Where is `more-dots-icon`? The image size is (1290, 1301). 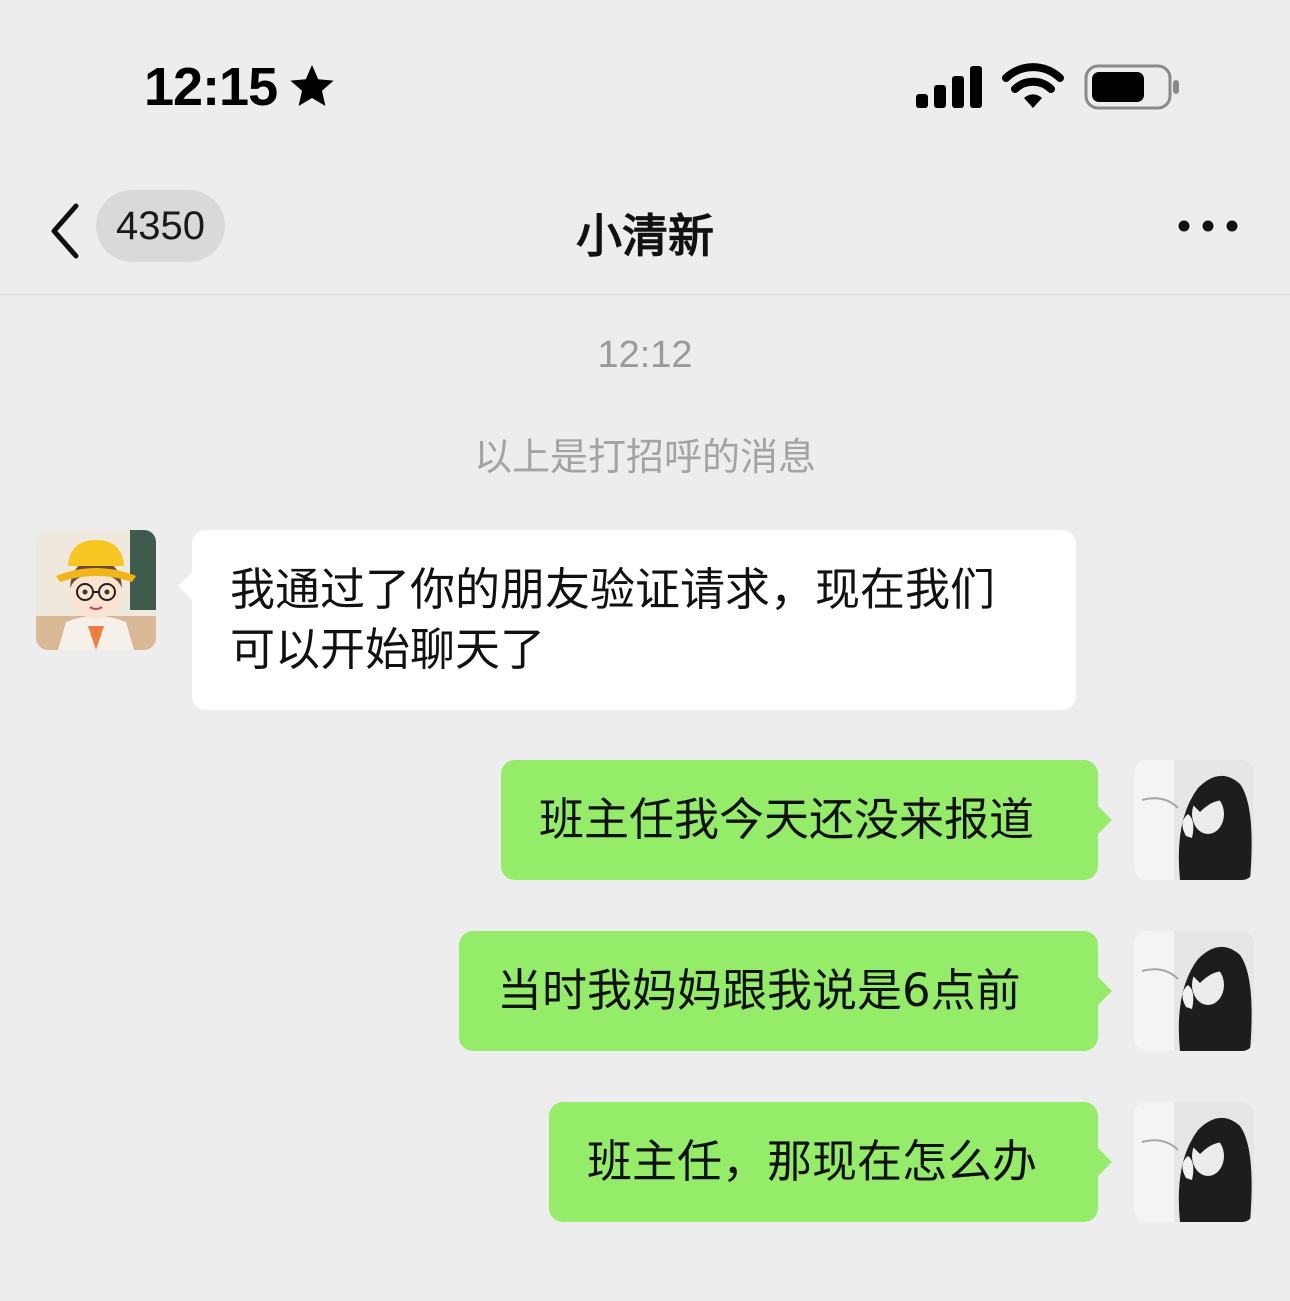 more-dots-icon is located at coordinates (1208, 226).